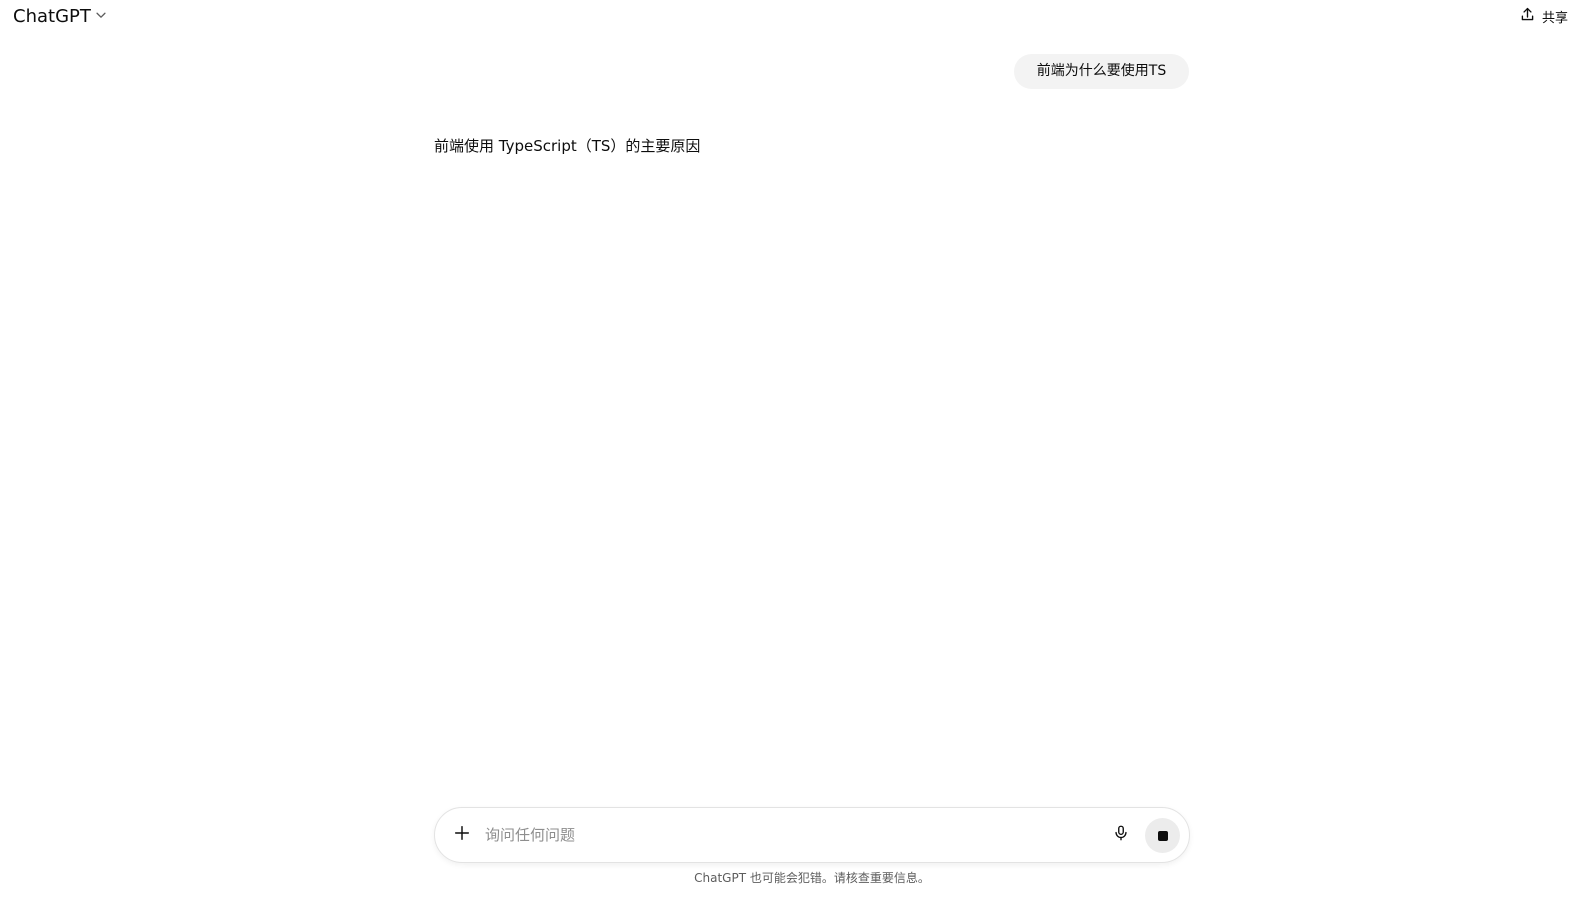  What do you see at coordinates (101, 16) in the screenshot?
I see `chevron-down-icon` at bounding box center [101, 16].